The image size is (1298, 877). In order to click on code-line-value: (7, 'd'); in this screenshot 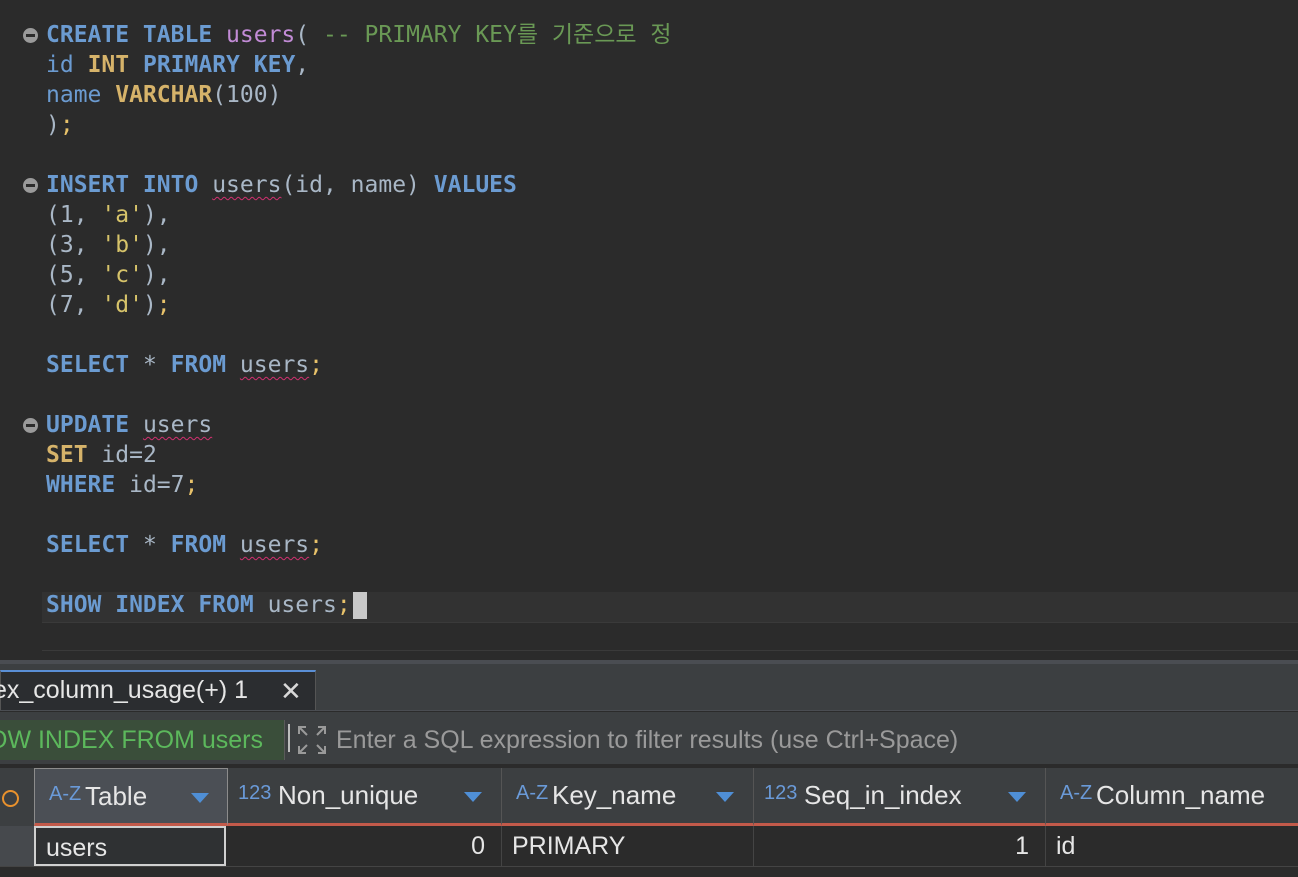, I will do `click(108, 305)`.